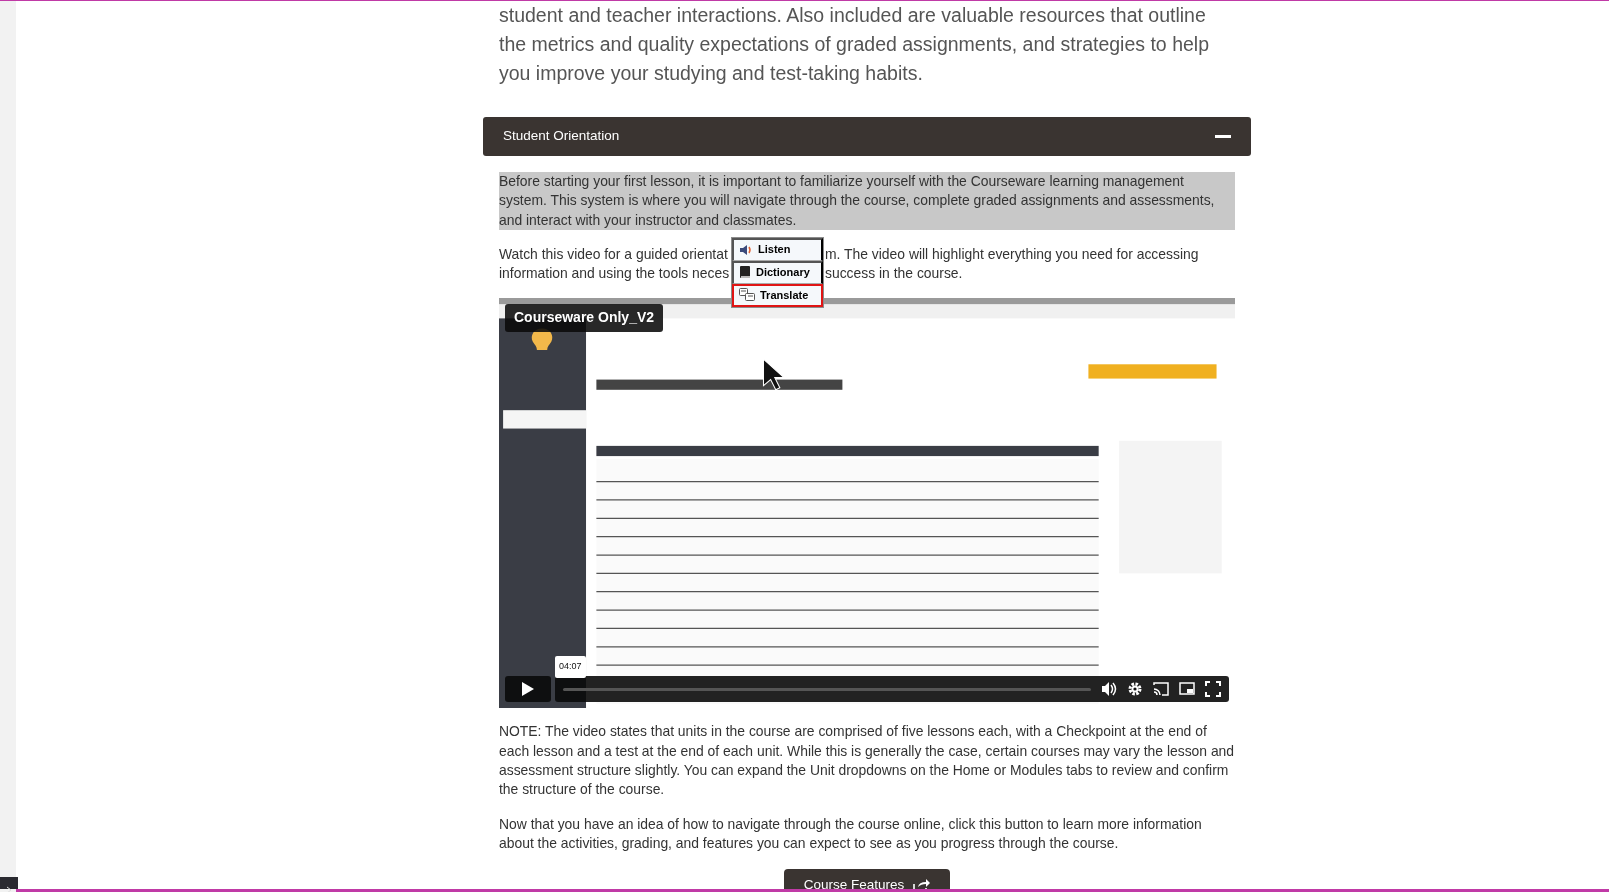 This screenshot has height=892, width=1609. What do you see at coordinates (561, 136) in the screenshot?
I see `section-title: Student Orientation` at bounding box center [561, 136].